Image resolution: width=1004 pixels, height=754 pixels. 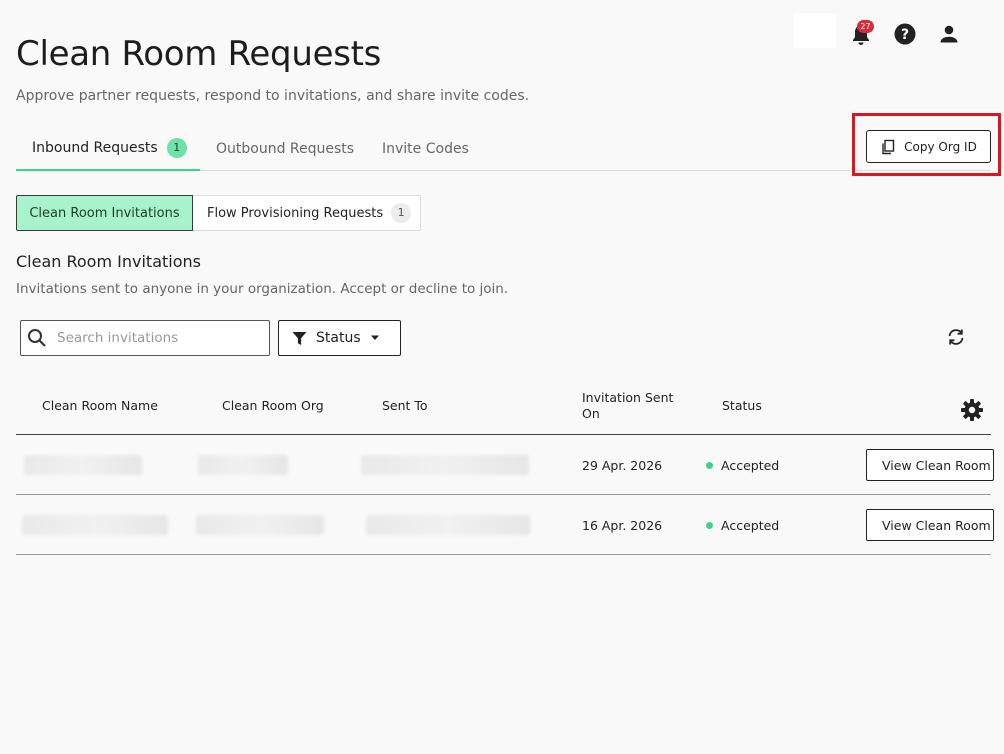 What do you see at coordinates (37, 338) in the screenshot?
I see `search-icon` at bounding box center [37, 338].